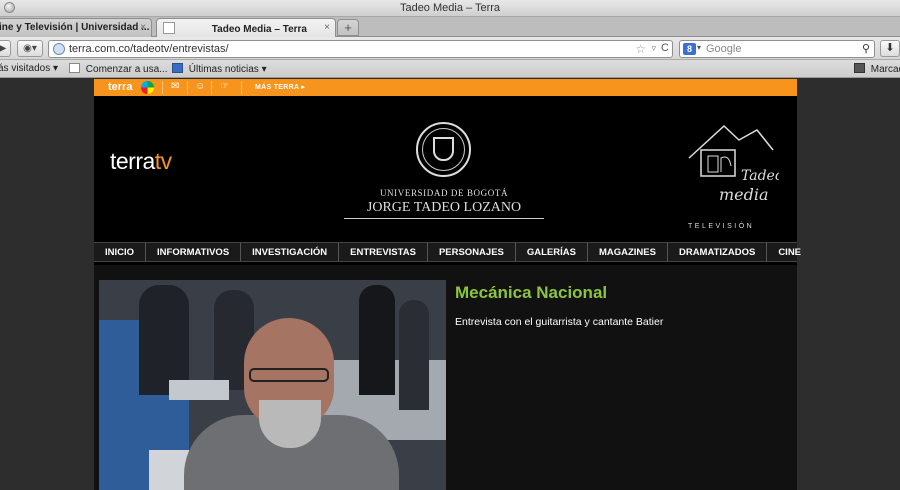  What do you see at coordinates (866, 48) in the screenshot?
I see `search-icon: ⚲` at bounding box center [866, 48].